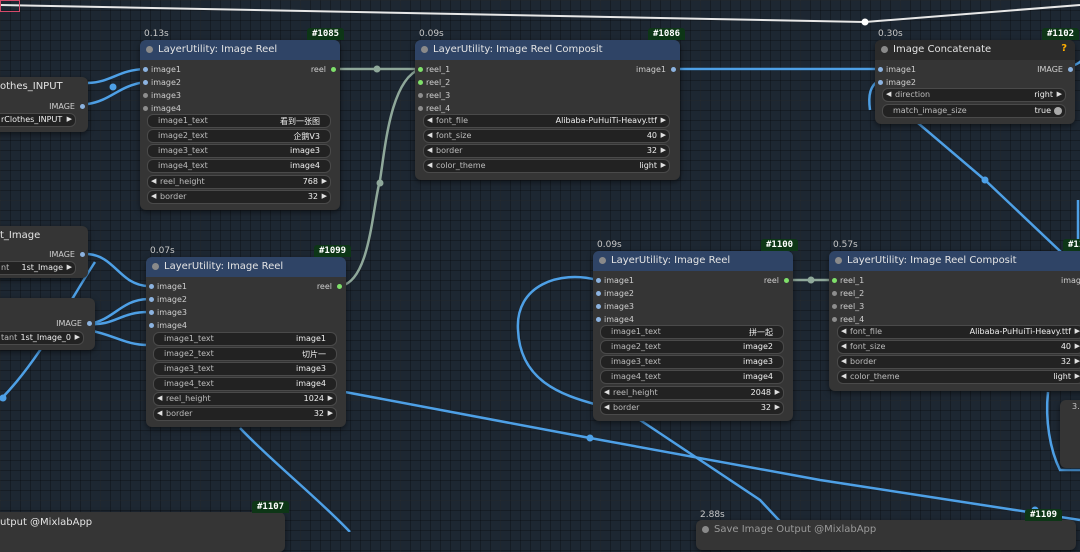  What do you see at coordinates (692, 347) in the screenshot?
I see `text-widget: image2_text image2` at bounding box center [692, 347].